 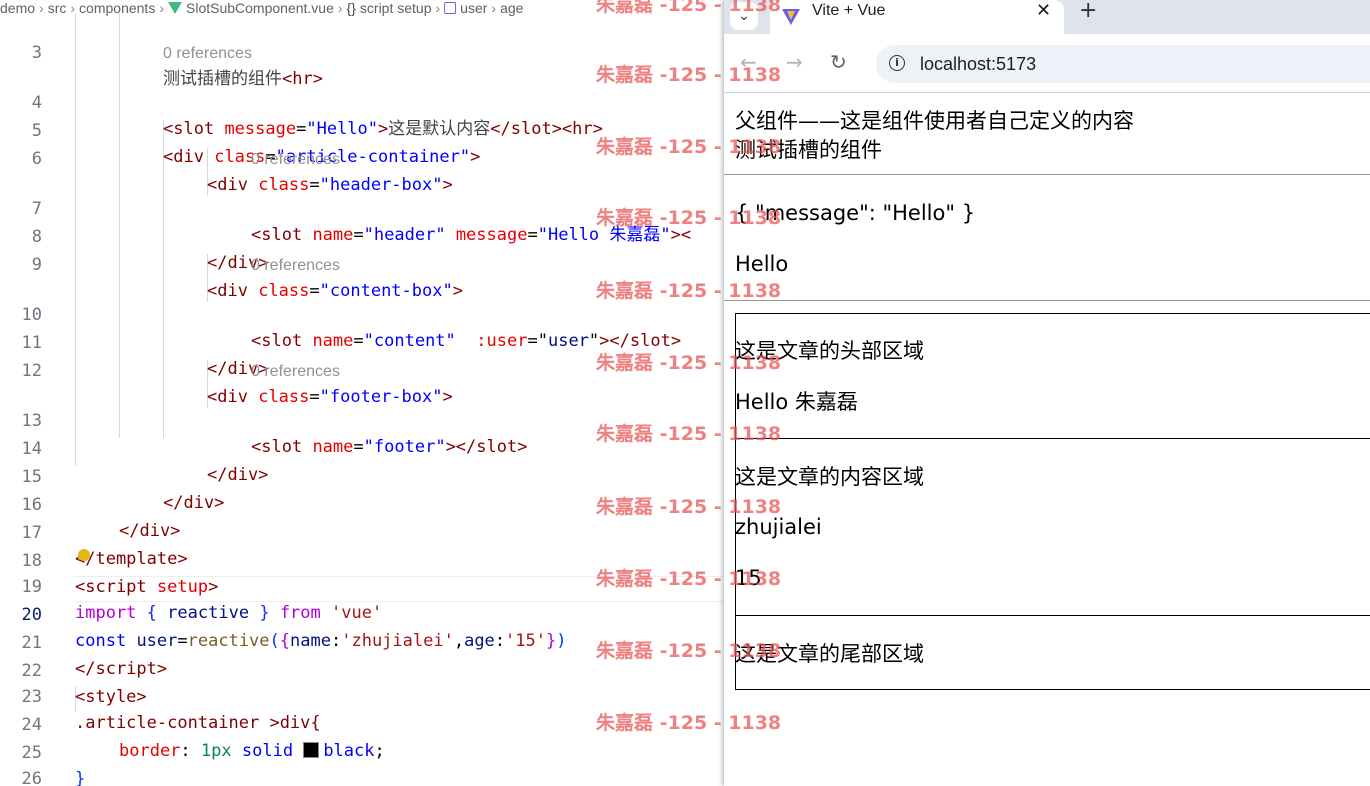 I want to click on vite-logo-icon, so click(x=791, y=17).